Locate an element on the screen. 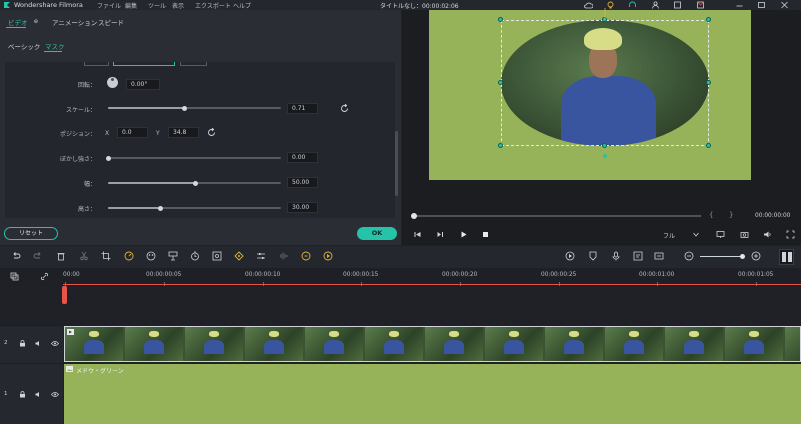 Image resolution: width=801 pixels, height=424 pixels. save-icon is located at coordinates (677, 5).